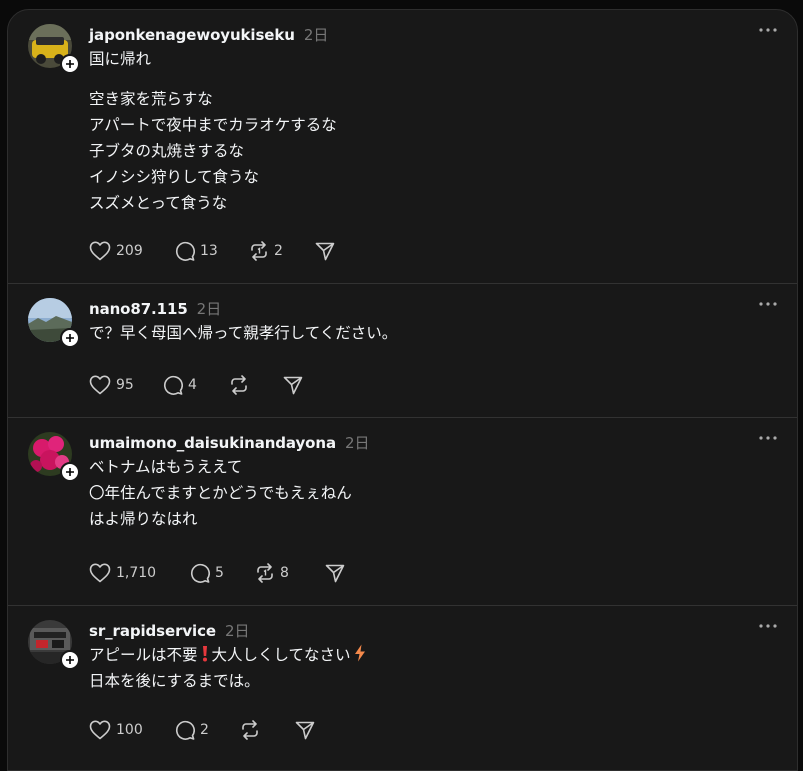 The image size is (803, 771). What do you see at coordinates (278, 251) in the screenshot?
I see `repost-count: 2` at bounding box center [278, 251].